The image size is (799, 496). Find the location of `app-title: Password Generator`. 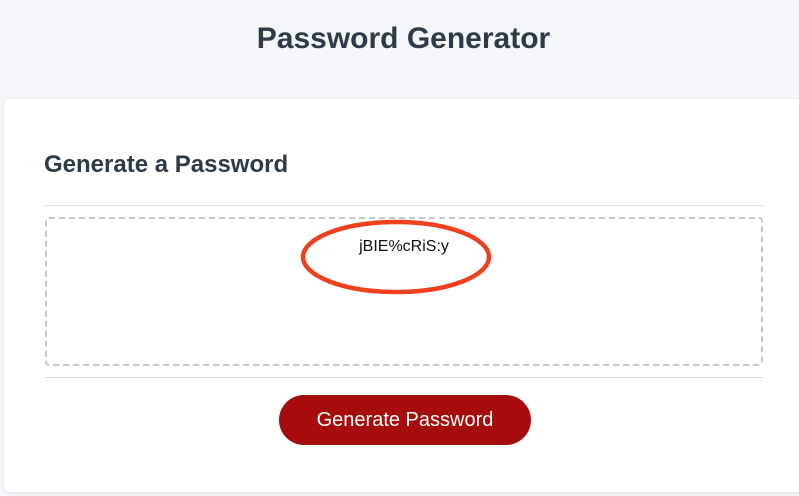

app-title: Password Generator is located at coordinates (403, 38).